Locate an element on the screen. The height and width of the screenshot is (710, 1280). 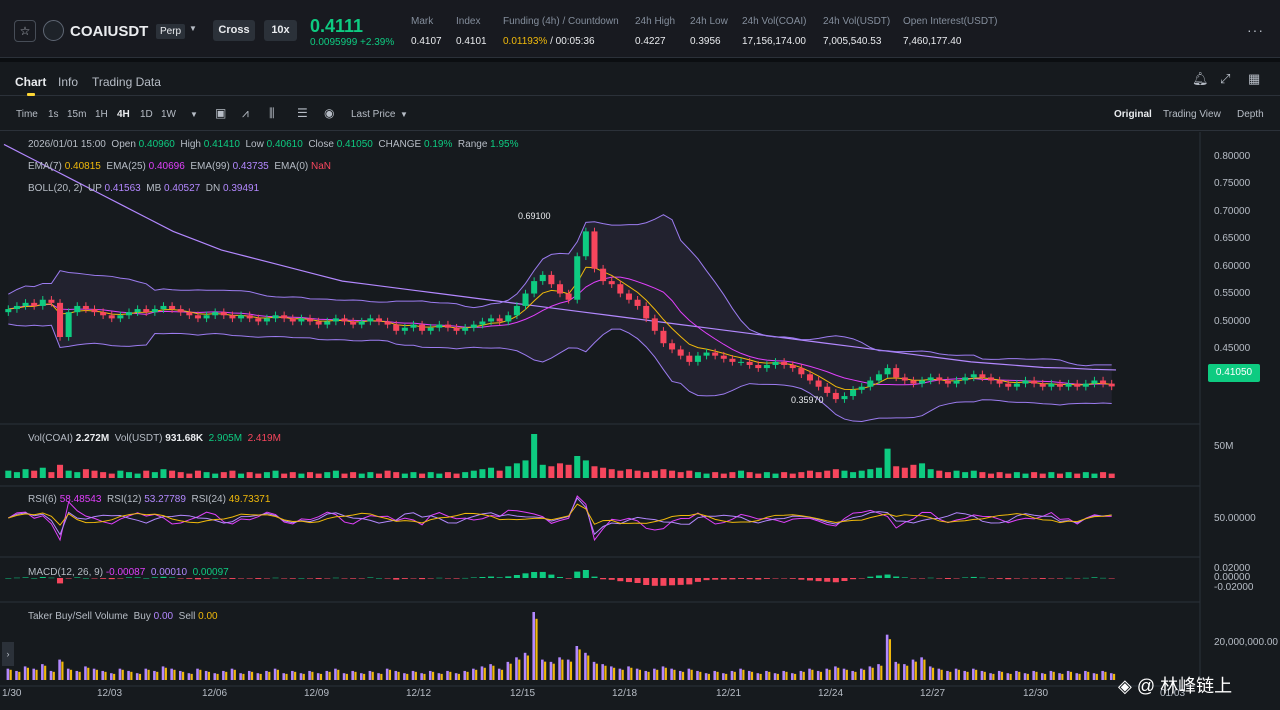
date-tick: 12/09 is located at coordinates (317, 693).